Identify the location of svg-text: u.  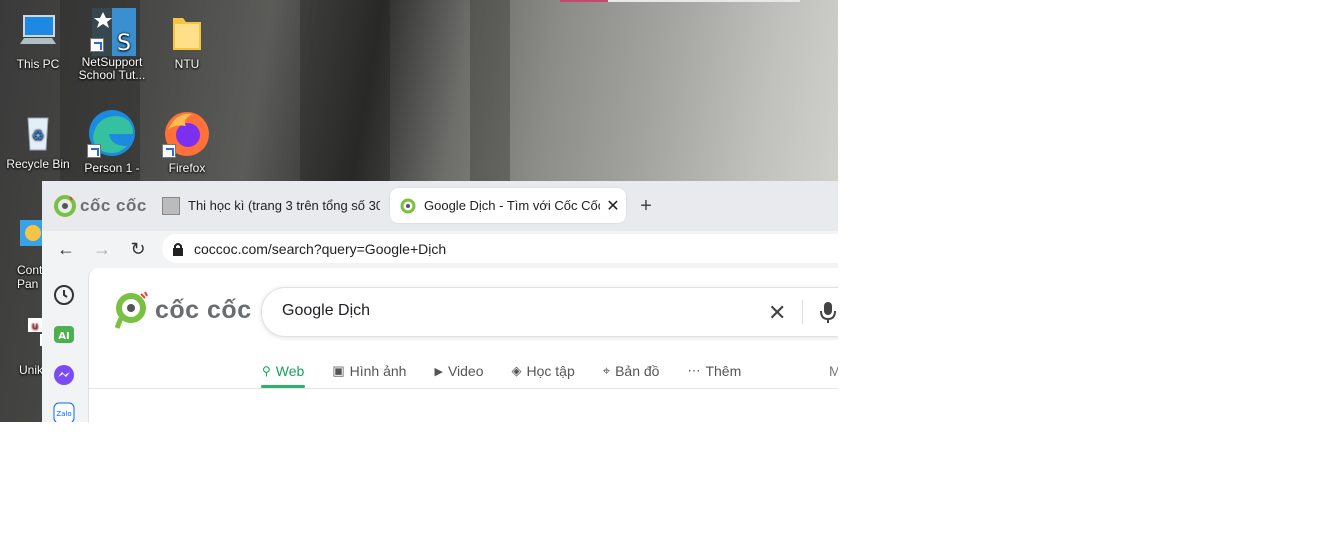
(35, 326).